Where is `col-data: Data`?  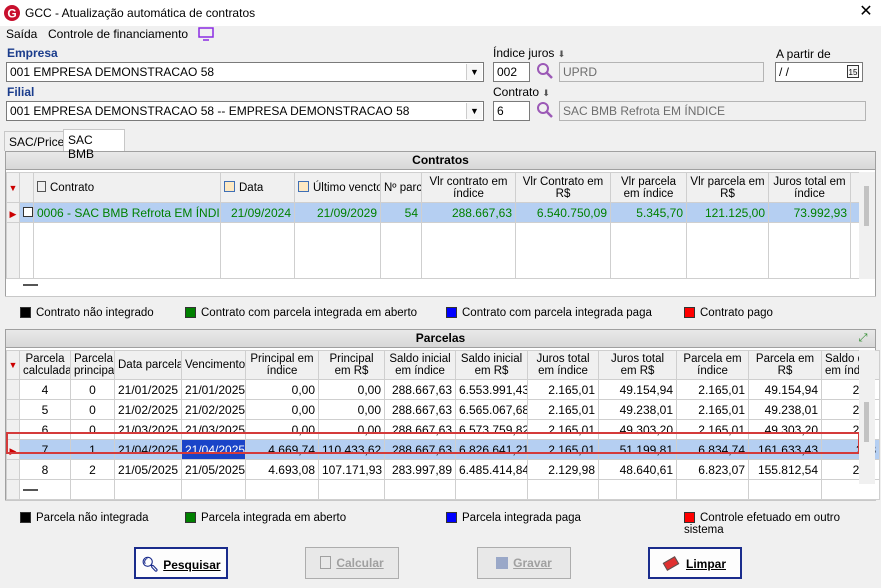
col-data: Data is located at coordinates (257, 187).